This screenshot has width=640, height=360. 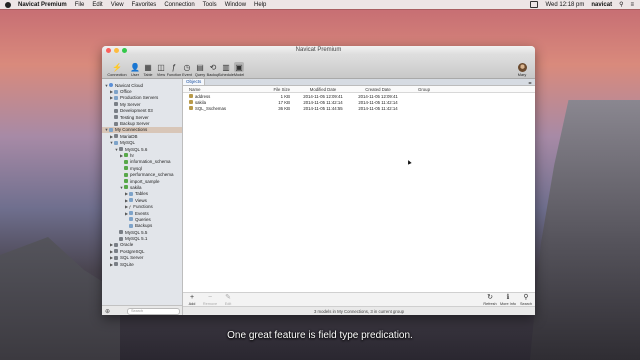 I want to click on toolbar-button-model: ▣ Model, so click(x=239, y=69).